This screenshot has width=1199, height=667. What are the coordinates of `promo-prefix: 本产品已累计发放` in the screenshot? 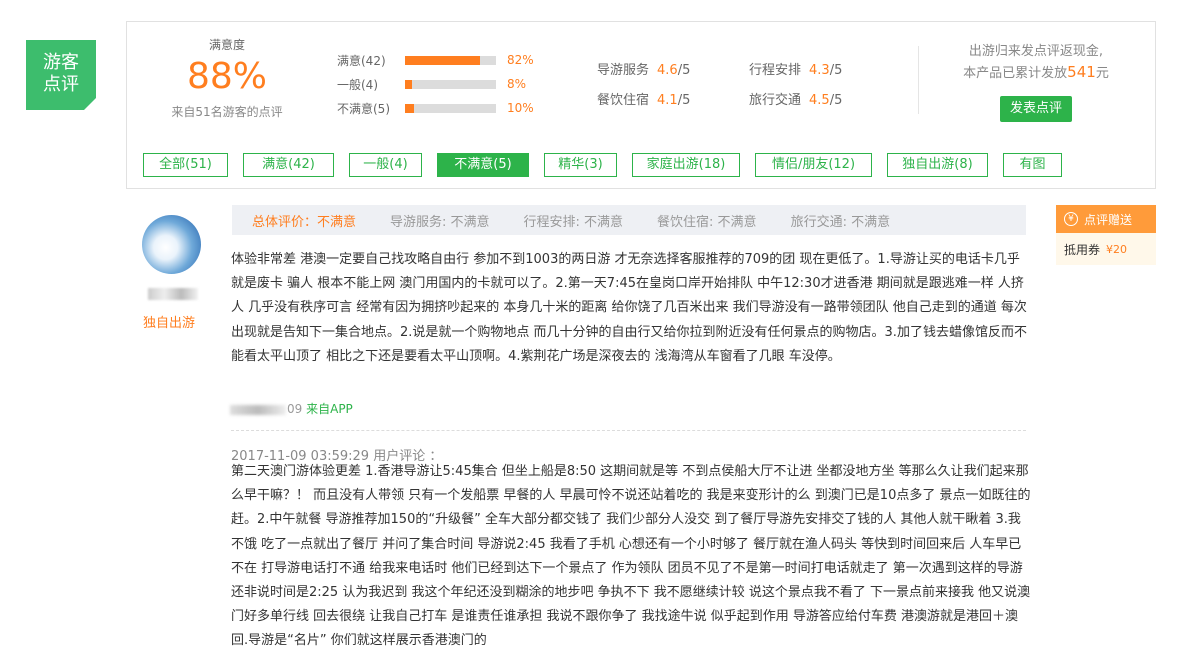 It's located at (1015, 73).